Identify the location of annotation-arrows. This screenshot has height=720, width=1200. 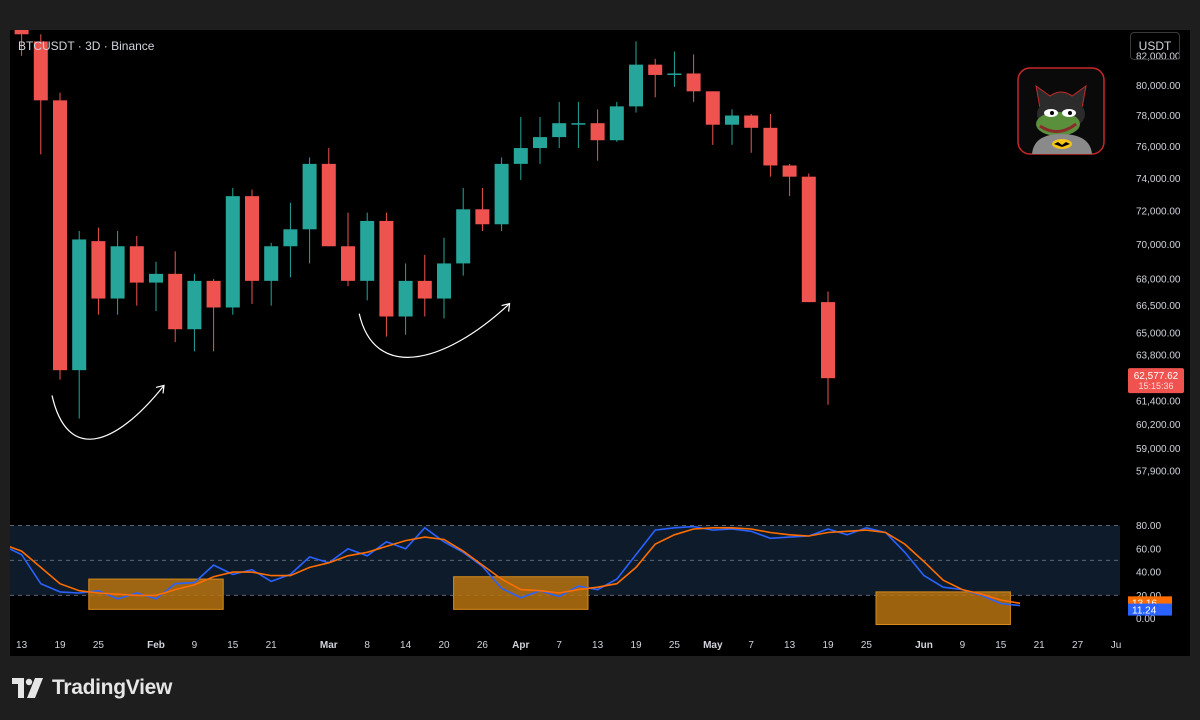
(281, 372).